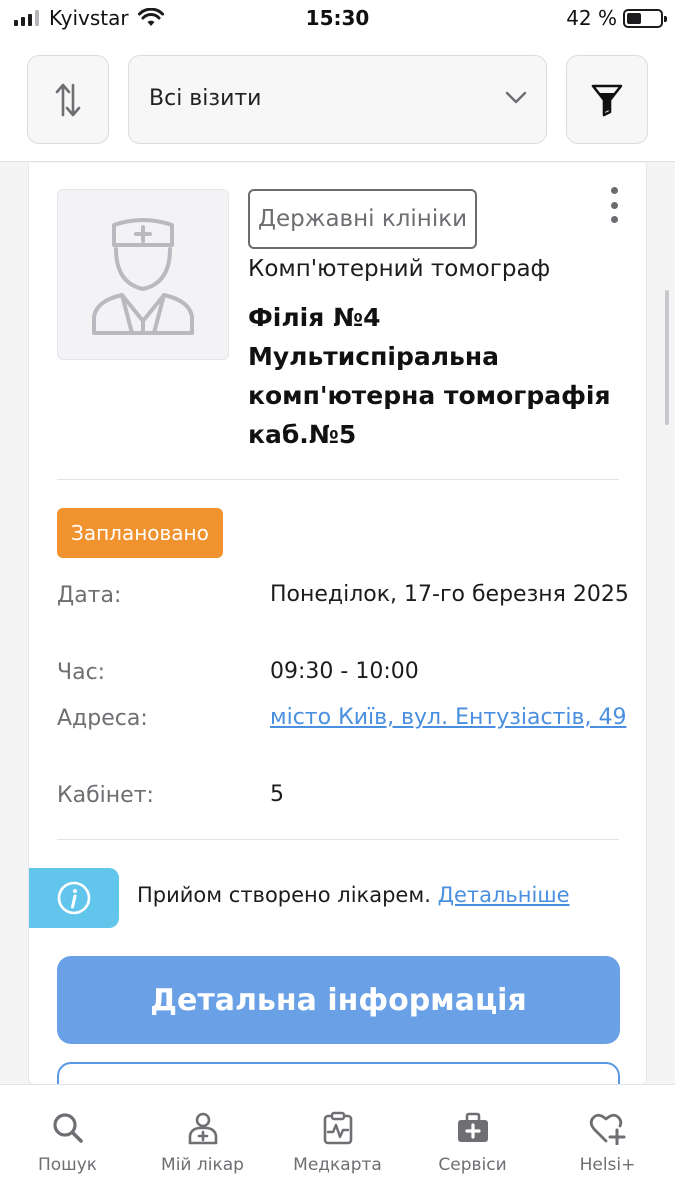 The height and width of the screenshot is (1200, 675). What do you see at coordinates (516, 97) in the screenshot?
I see `chevron-down-icon` at bounding box center [516, 97].